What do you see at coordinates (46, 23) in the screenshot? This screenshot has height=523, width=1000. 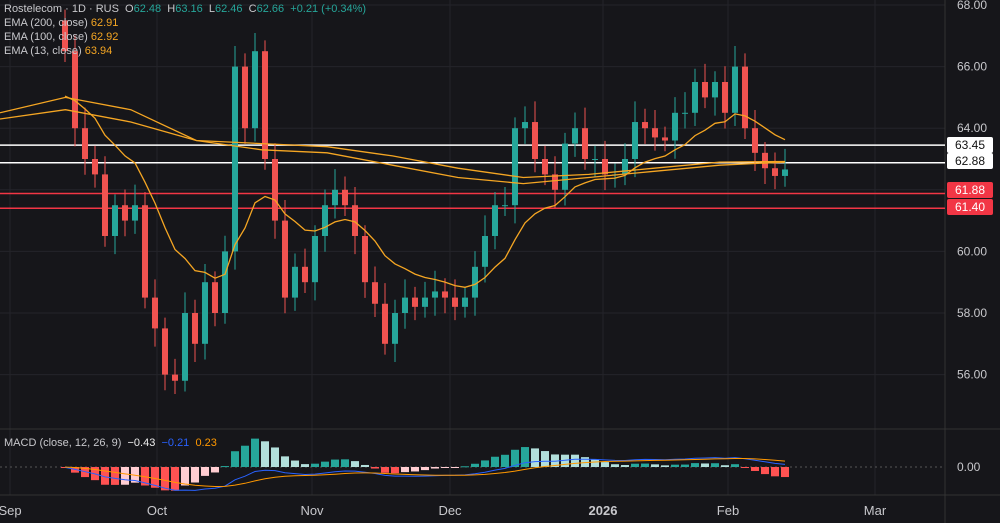 I see `ema200-label: EMA (200, close)` at bounding box center [46, 23].